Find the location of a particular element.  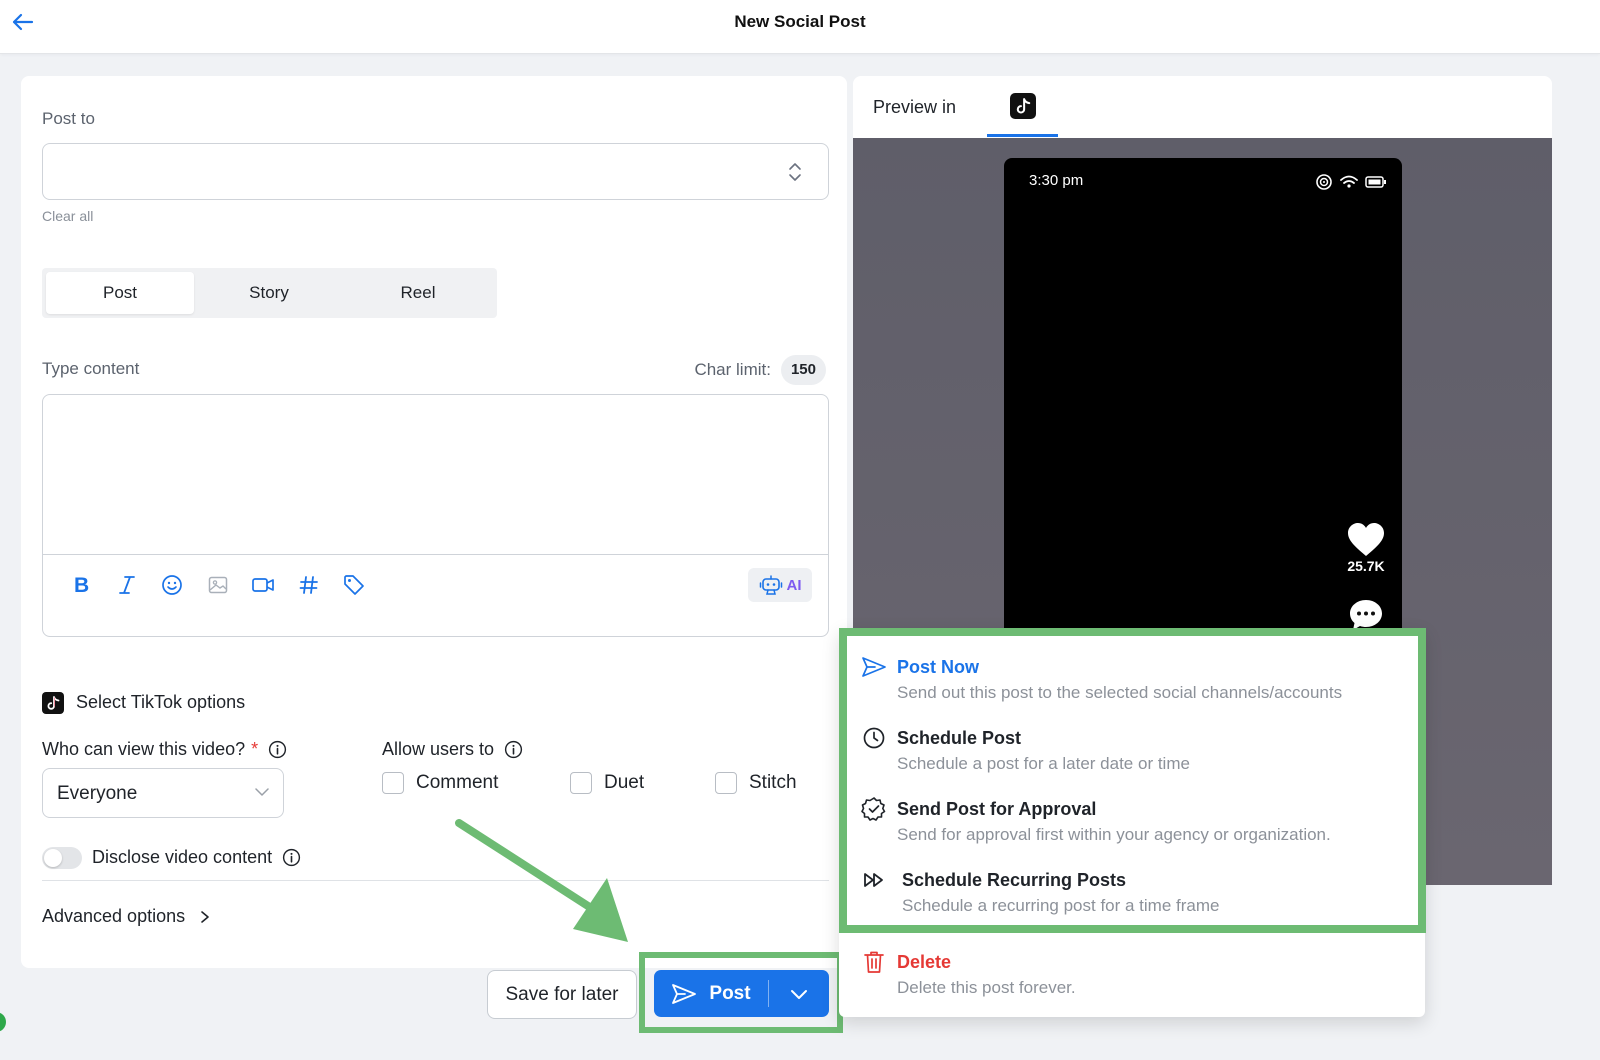

clock-icon is located at coordinates (874, 738).